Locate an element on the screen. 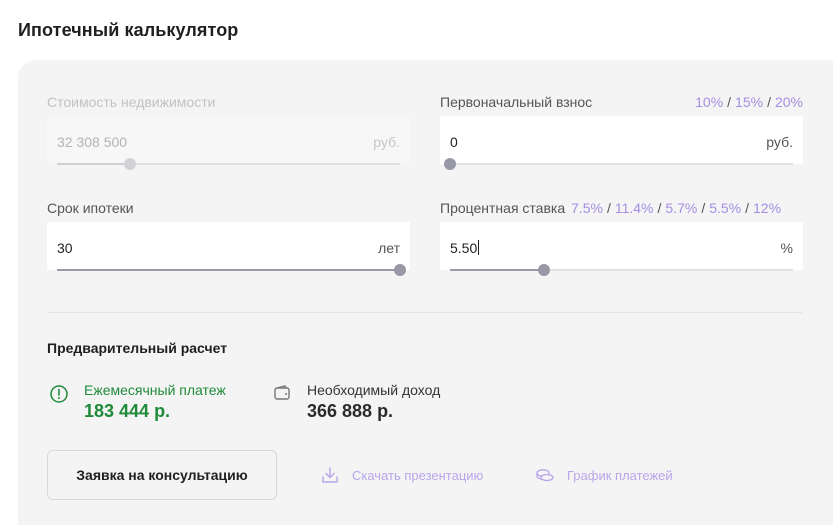 The height and width of the screenshot is (525, 833). rate-option-5-7: 5.7% is located at coordinates (681, 208).